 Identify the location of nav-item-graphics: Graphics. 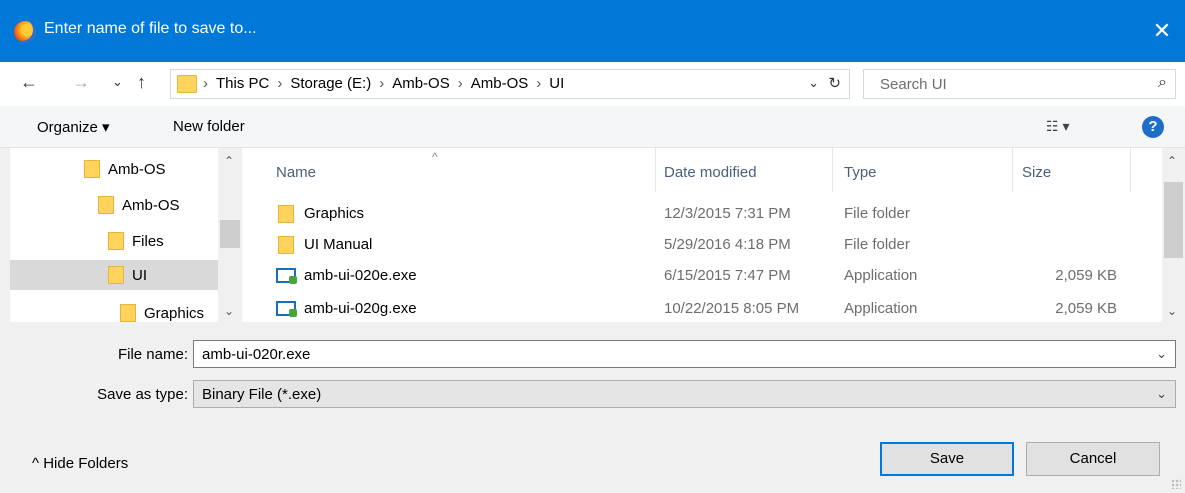
(162, 310).